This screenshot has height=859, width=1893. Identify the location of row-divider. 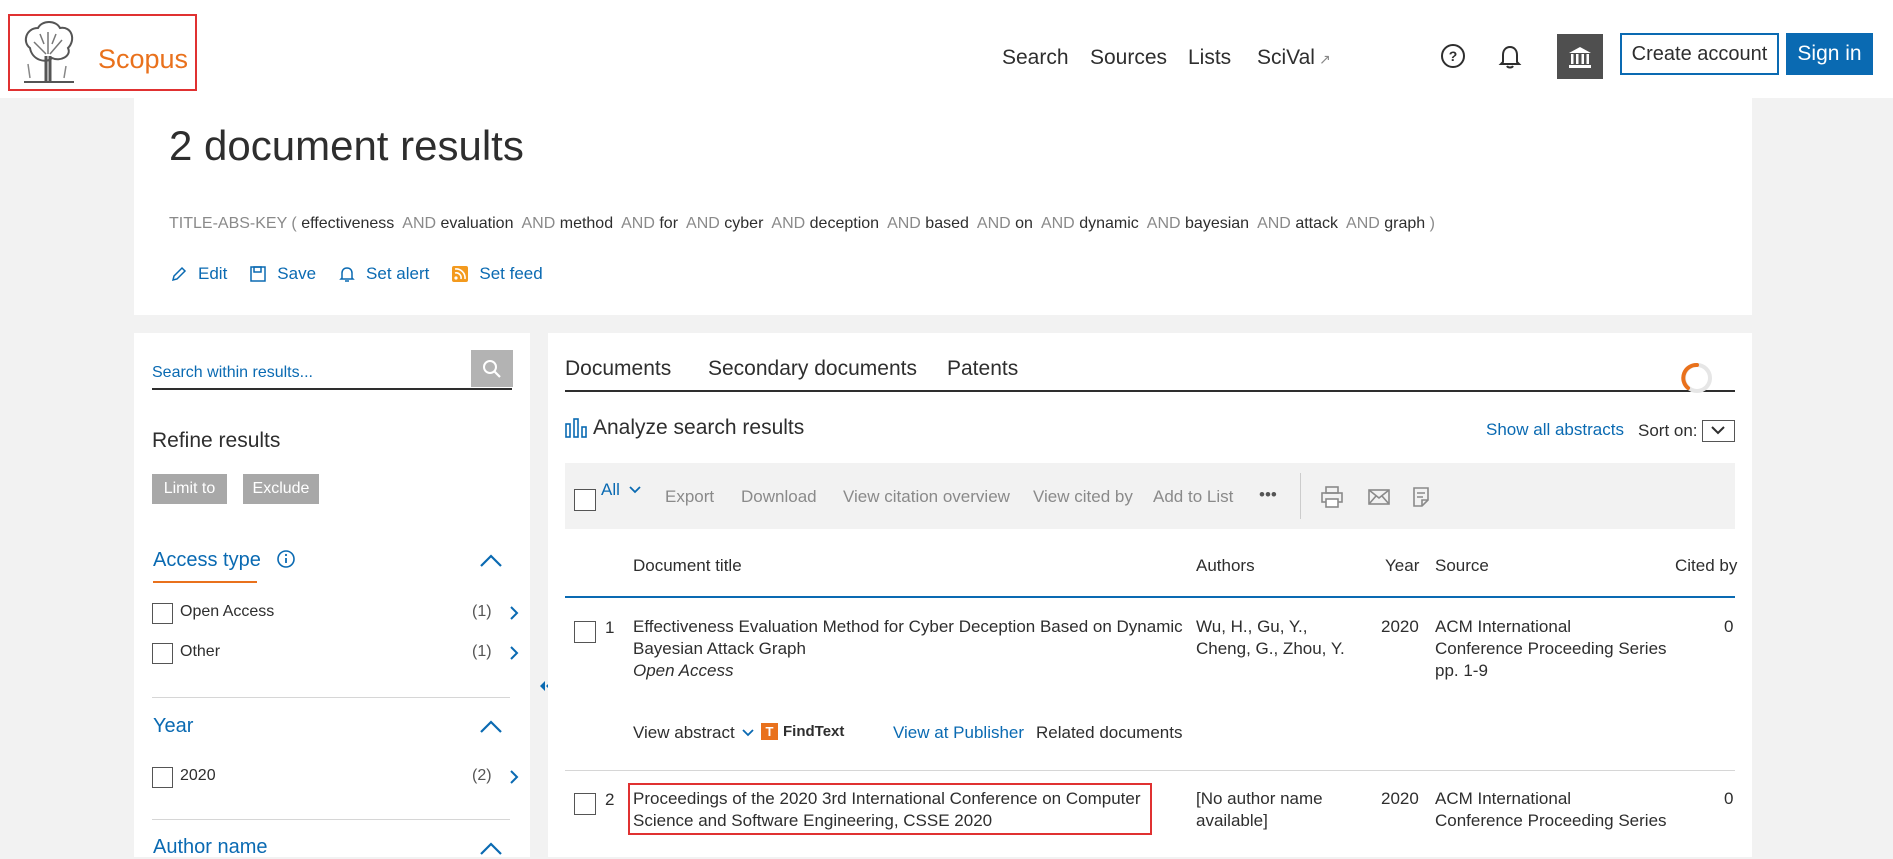
(1150, 770).